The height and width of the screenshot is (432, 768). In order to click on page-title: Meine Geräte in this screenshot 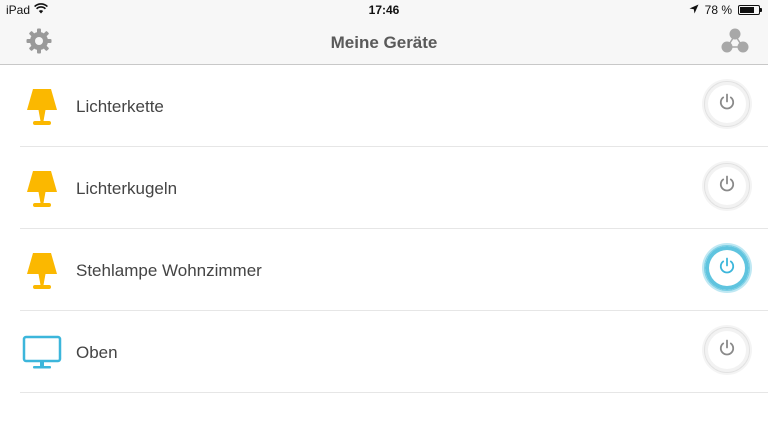, I will do `click(384, 42)`.